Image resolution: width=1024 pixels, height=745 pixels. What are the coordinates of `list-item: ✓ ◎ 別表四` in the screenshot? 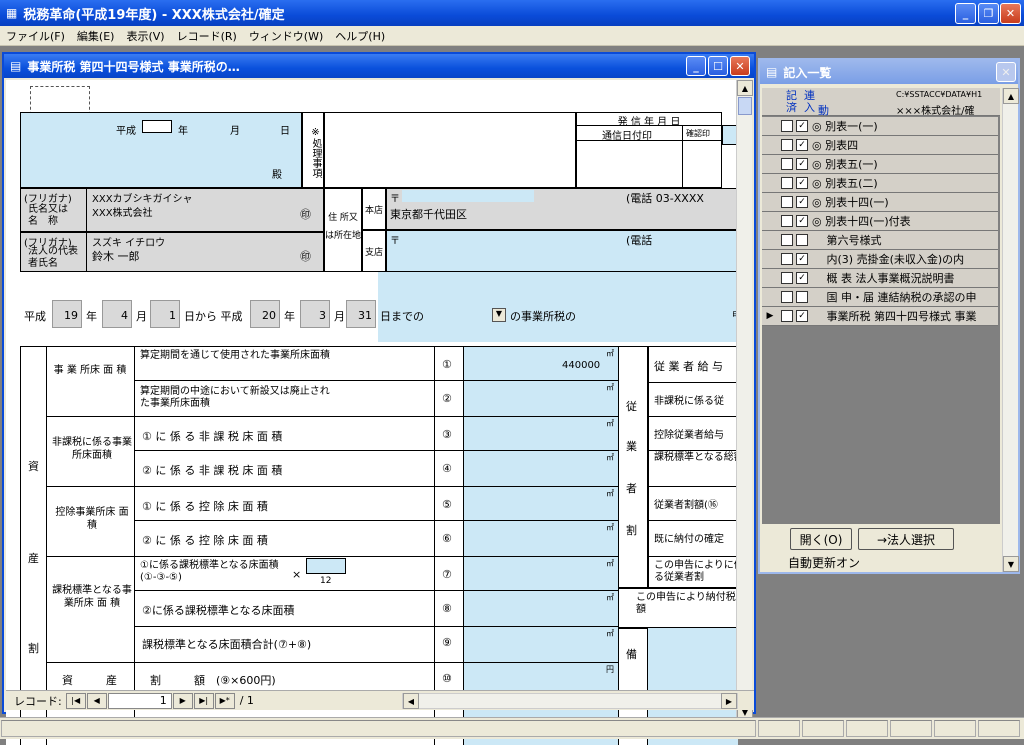 It's located at (880, 145).